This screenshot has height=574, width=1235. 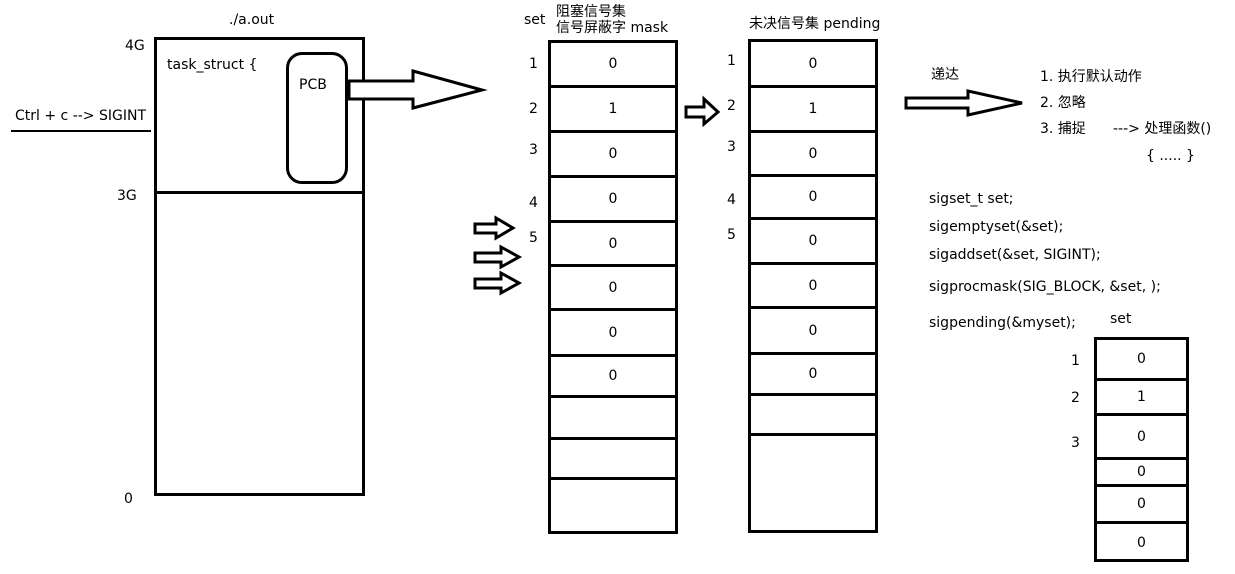 I want to click on pcb-to-mask-arrow, so click(x=417, y=89).